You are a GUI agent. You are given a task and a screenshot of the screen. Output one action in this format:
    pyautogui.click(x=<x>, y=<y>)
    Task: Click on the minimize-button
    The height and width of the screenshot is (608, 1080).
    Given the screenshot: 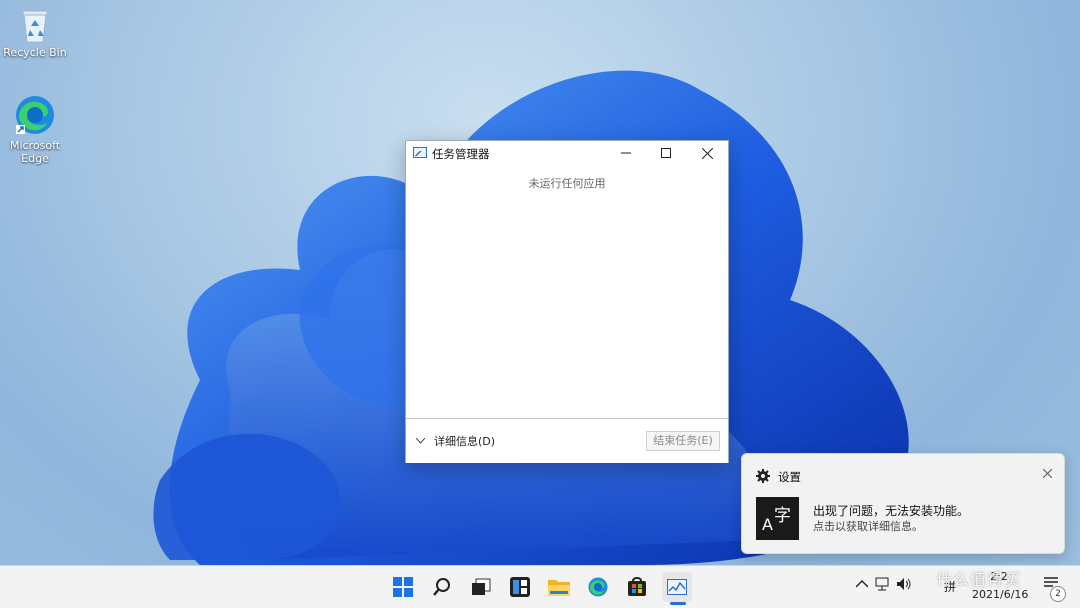 What is the action you would take?
    pyautogui.click(x=626, y=153)
    